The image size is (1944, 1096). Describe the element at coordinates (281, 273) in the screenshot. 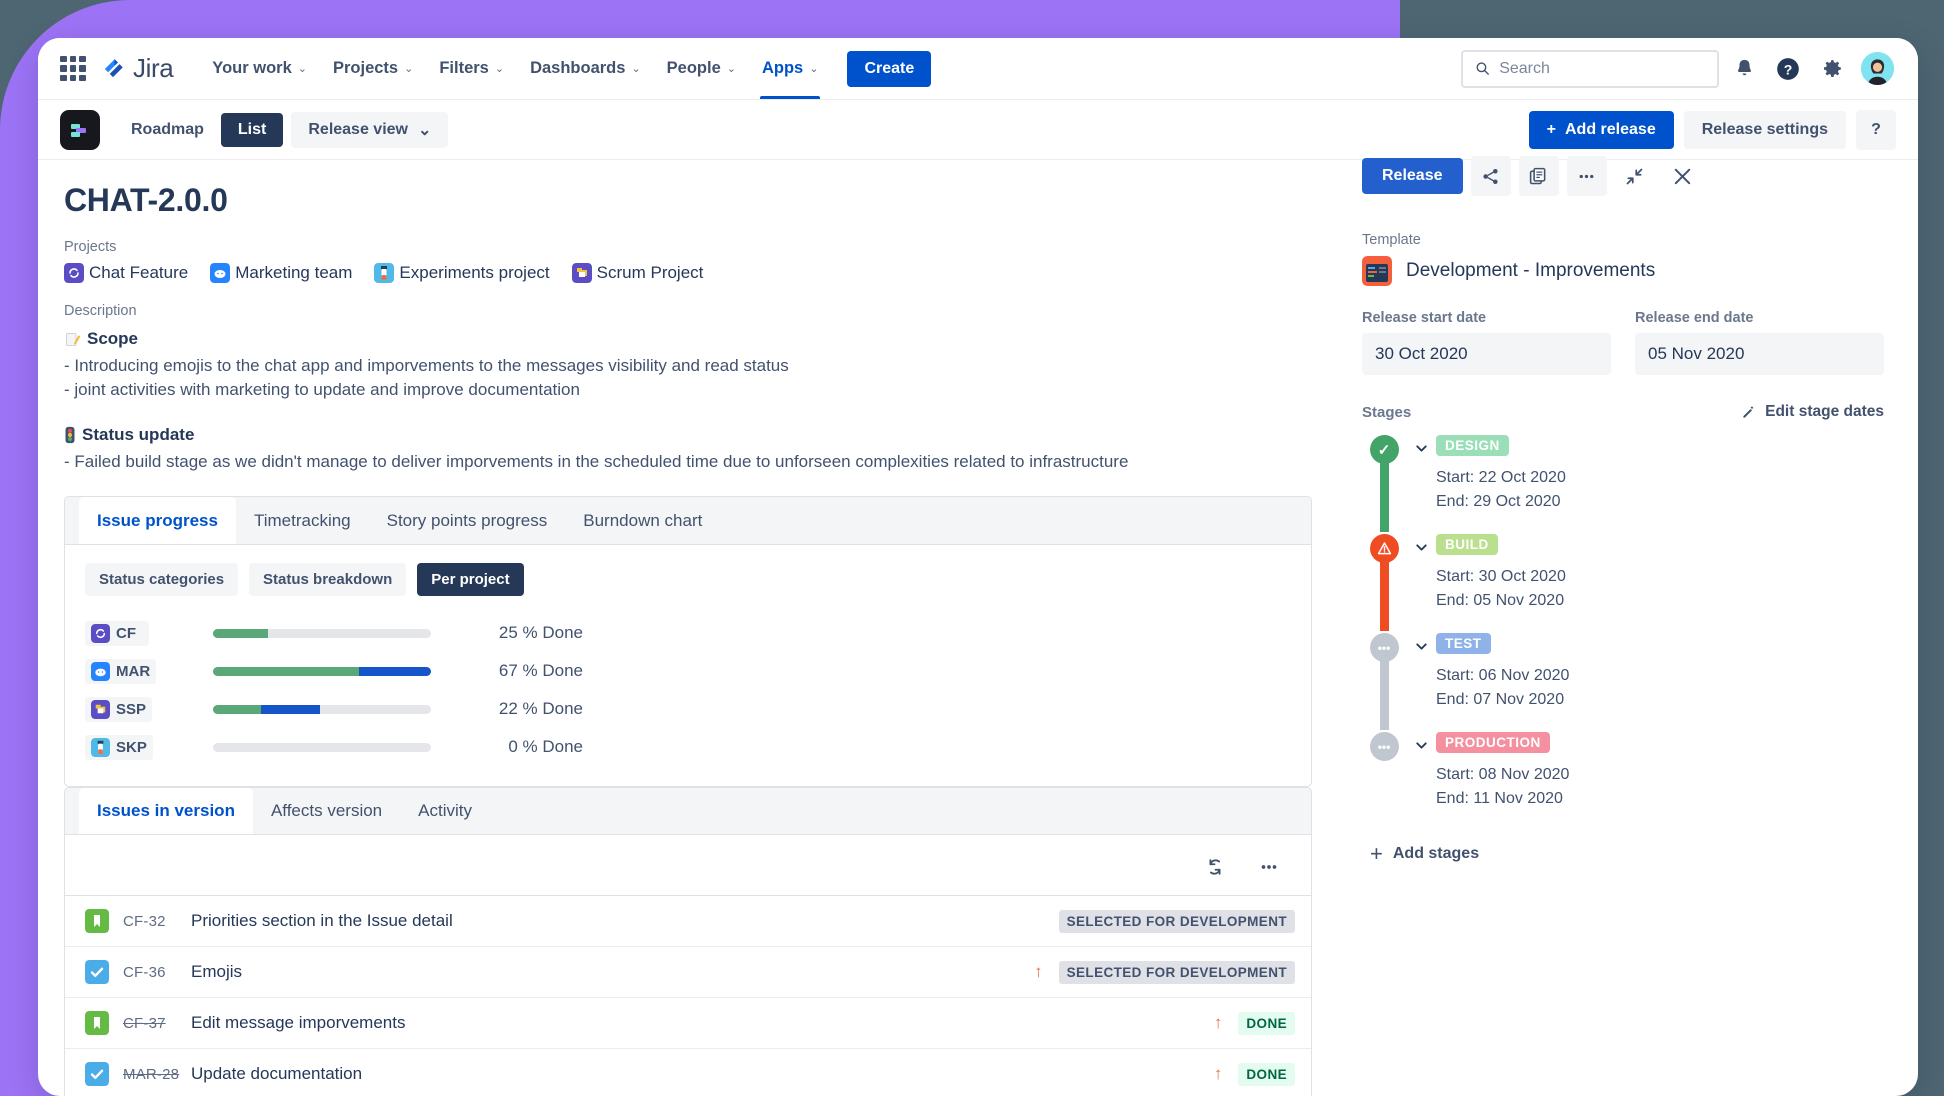

I see `project-chip-marketing-team: Marketing team` at that location.